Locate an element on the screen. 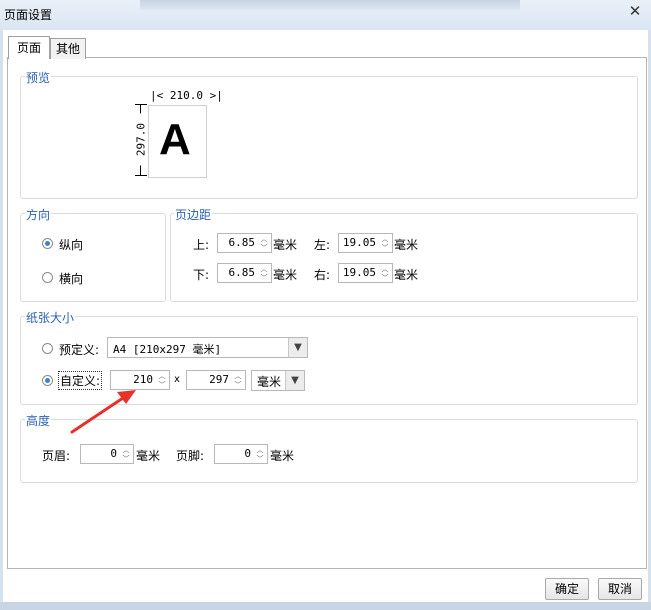 The height and width of the screenshot is (610, 651). footer-unit: 毫米 is located at coordinates (282, 456).